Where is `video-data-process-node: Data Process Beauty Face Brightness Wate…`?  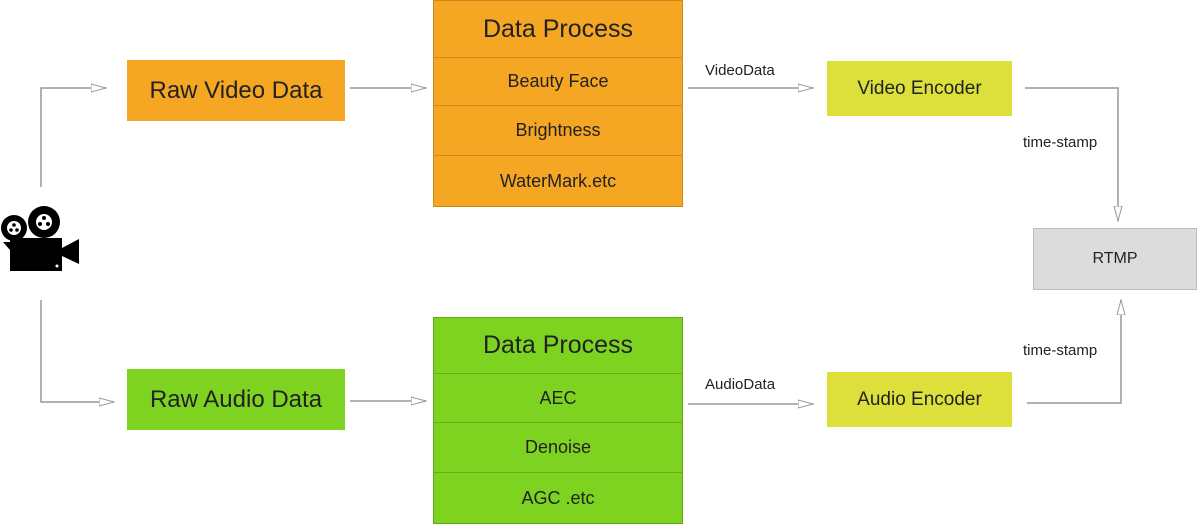
video-data-process-node: Data Process Beauty Face Brightness Wate… is located at coordinates (558, 103).